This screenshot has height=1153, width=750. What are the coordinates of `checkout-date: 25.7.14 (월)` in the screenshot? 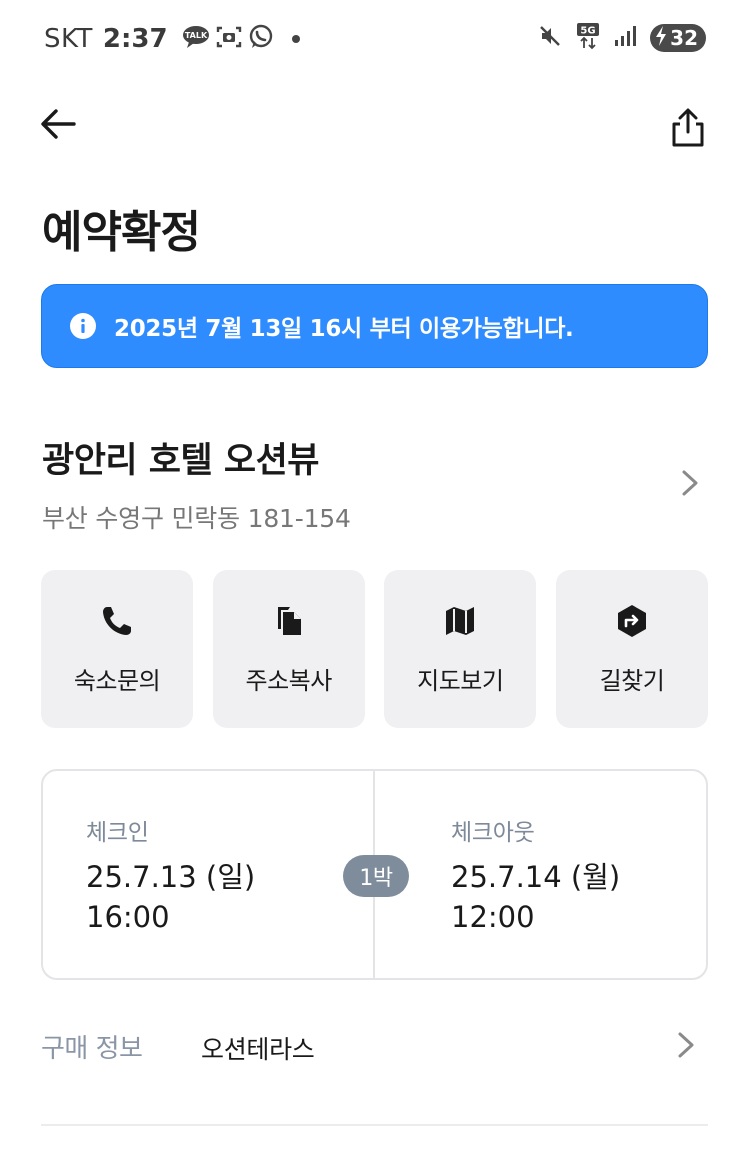 It's located at (536, 877).